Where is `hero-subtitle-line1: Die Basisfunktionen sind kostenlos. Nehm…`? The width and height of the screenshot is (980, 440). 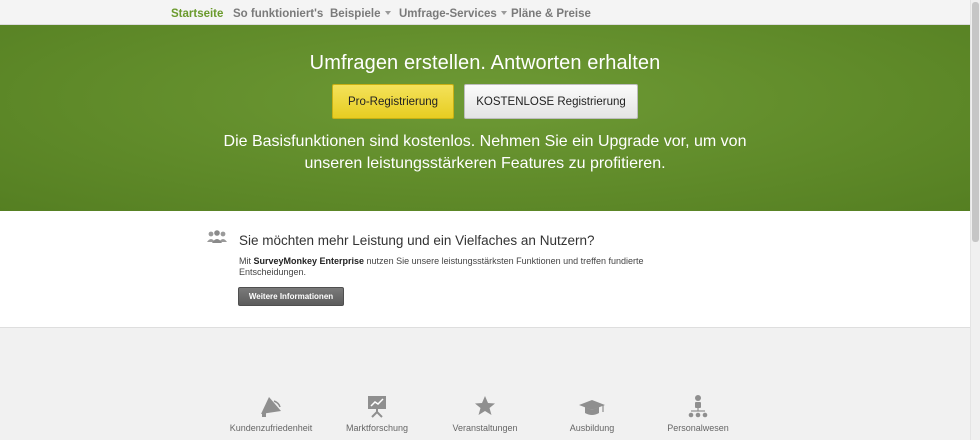 hero-subtitle-line1: Die Basisfunktionen sind kostenlos. Nehm… is located at coordinates (485, 141).